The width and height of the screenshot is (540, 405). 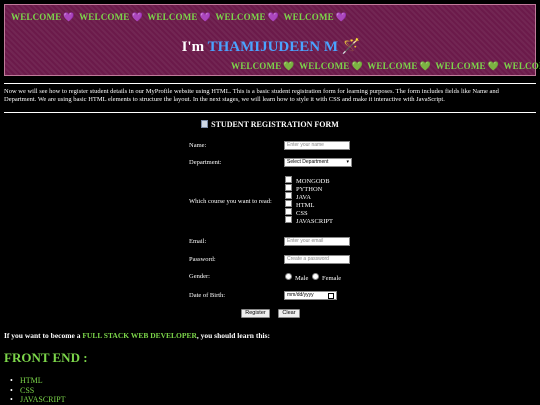 I want to click on cta-prefix: If you want to become a, so click(x=42, y=335).